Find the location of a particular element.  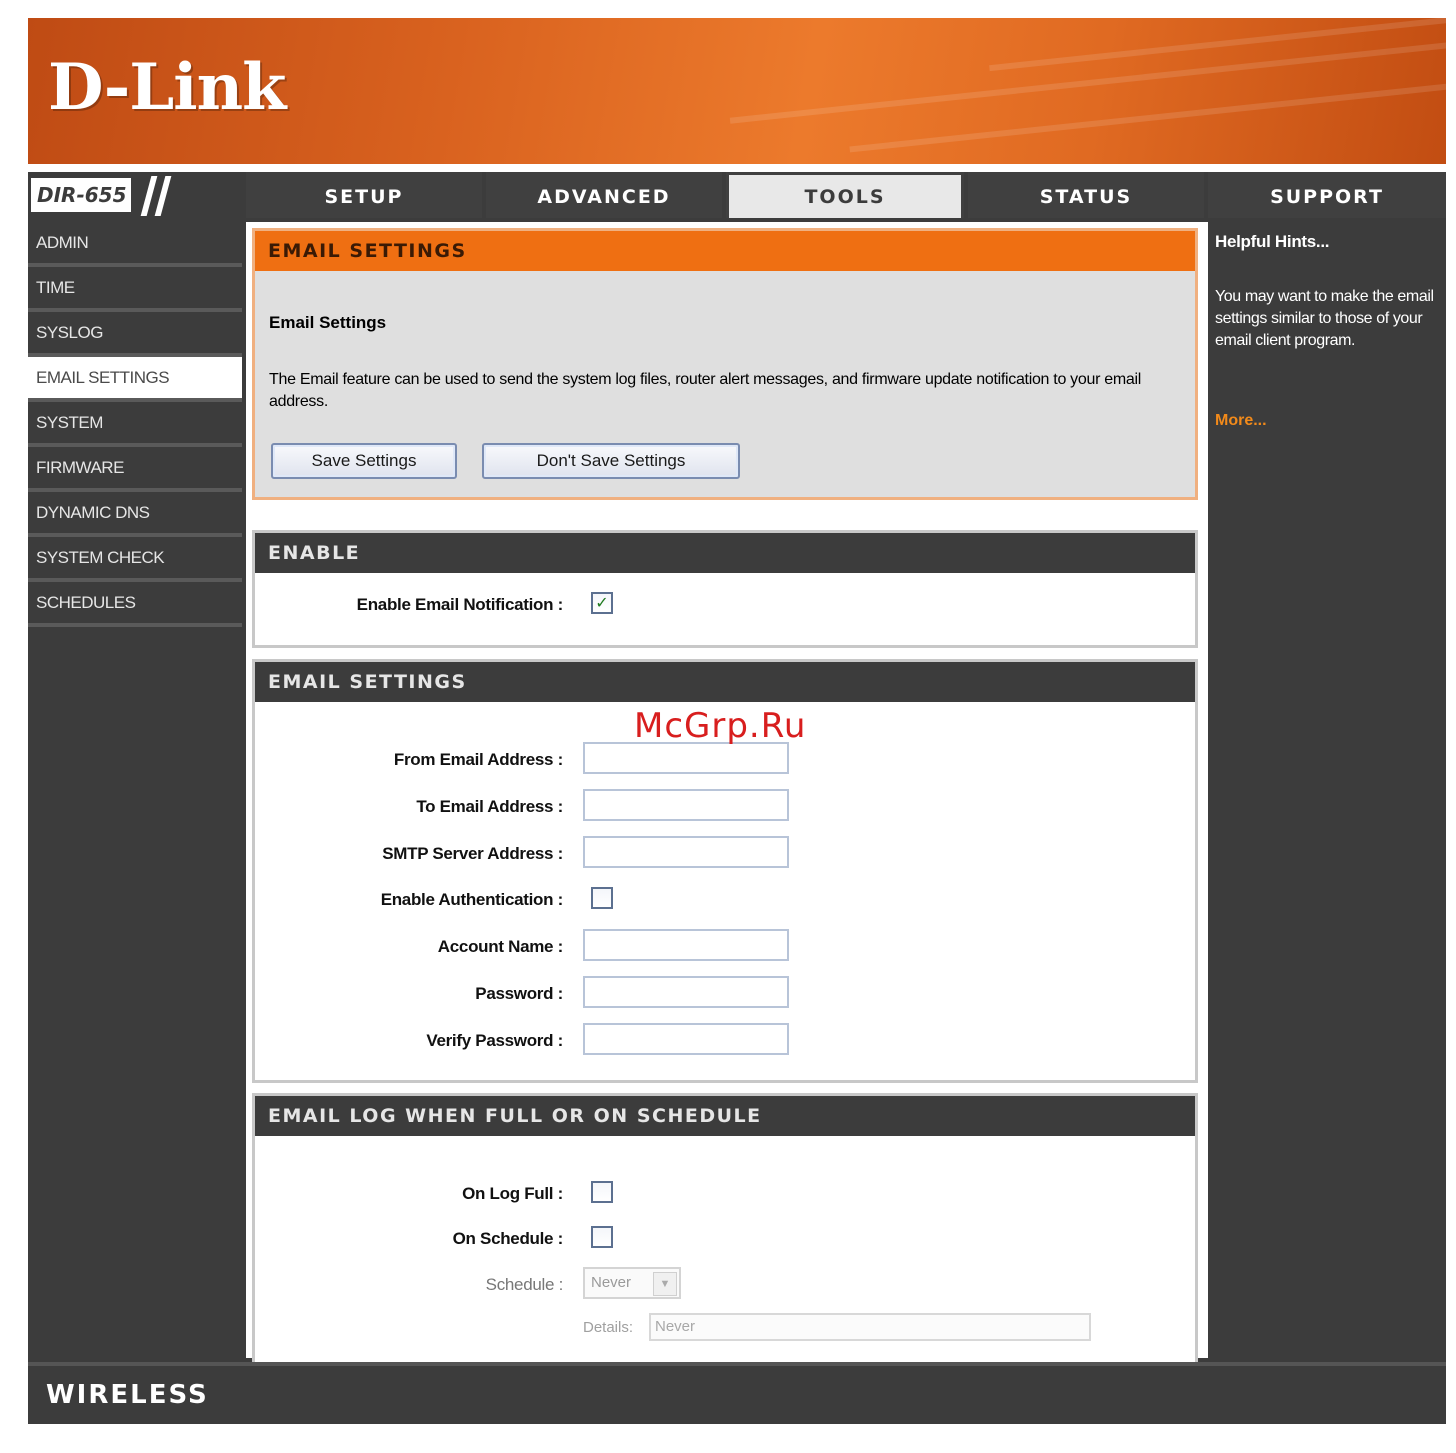

enable-notification-row: Enable Email Notification : ✓ is located at coordinates (725, 605).